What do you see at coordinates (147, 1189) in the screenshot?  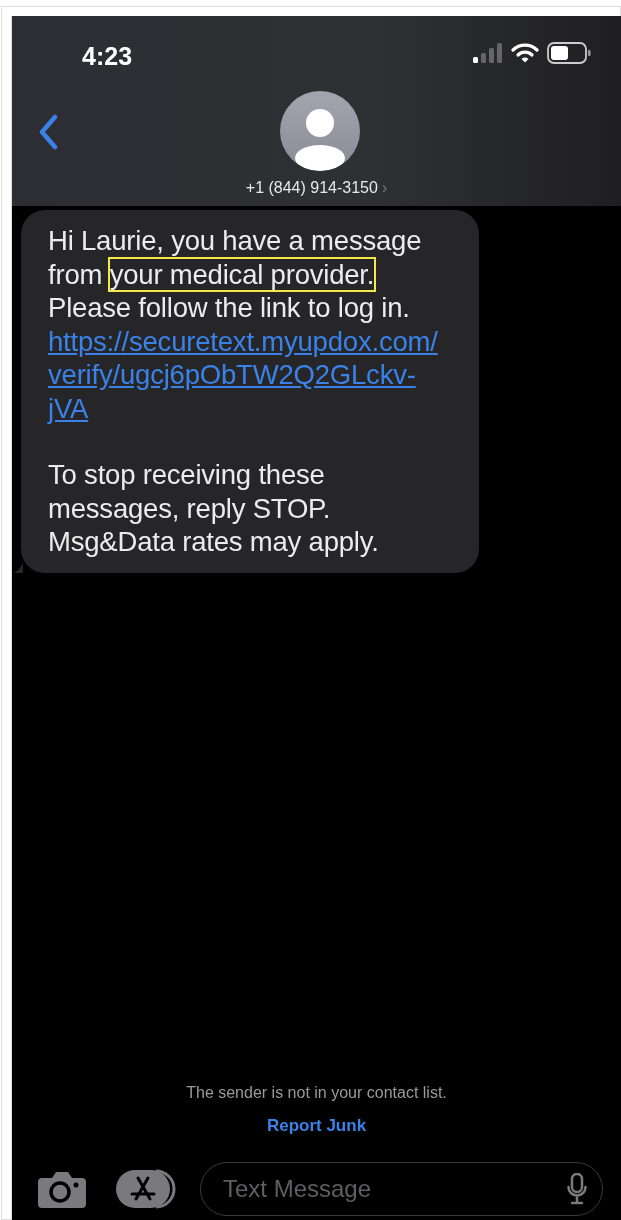 I see `apps-button` at bounding box center [147, 1189].